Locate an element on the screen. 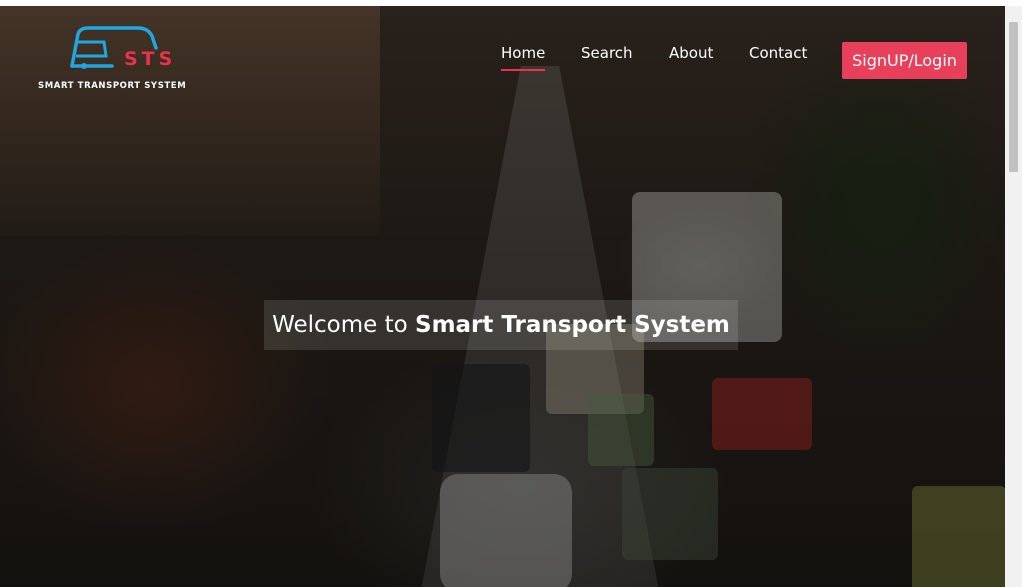 This screenshot has width=1022, height=587. nav-search-link: Search is located at coordinates (607, 53).